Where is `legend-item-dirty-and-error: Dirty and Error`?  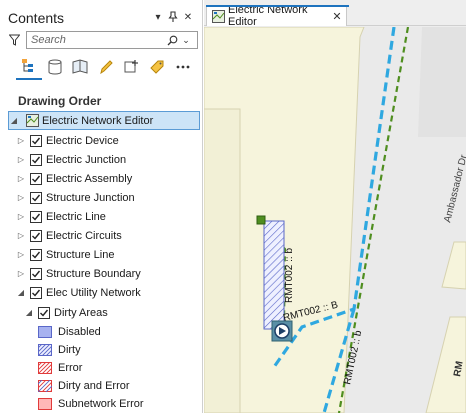 legend-item-dirty-and-error: Dirty and Error is located at coordinates (84, 386).